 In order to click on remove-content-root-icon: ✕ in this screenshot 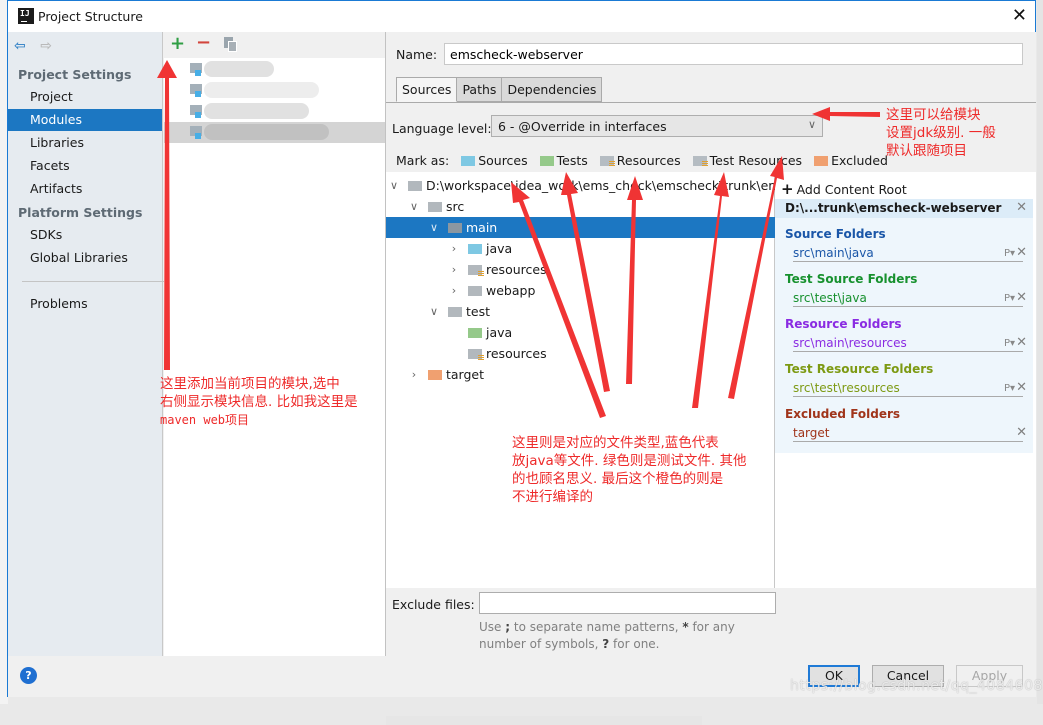, I will do `click(1021, 207)`.